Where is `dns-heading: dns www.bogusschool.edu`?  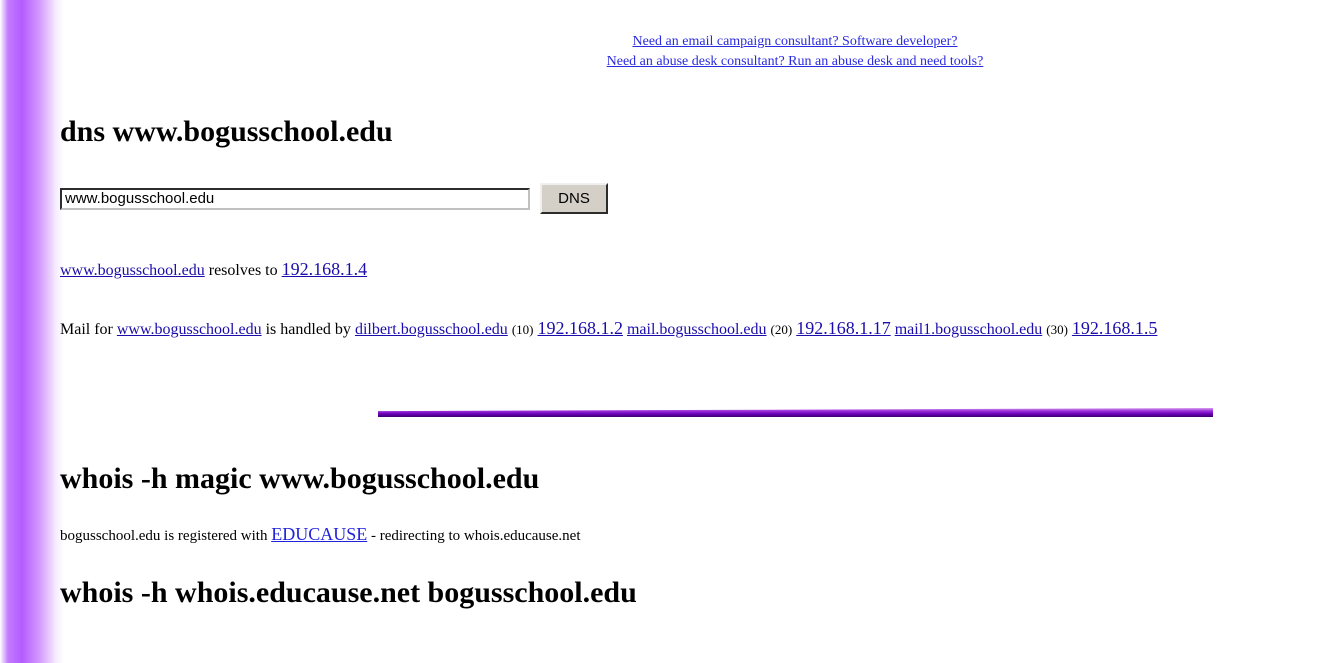
dns-heading: dns www.bogusschool.edu is located at coordinates (226, 131).